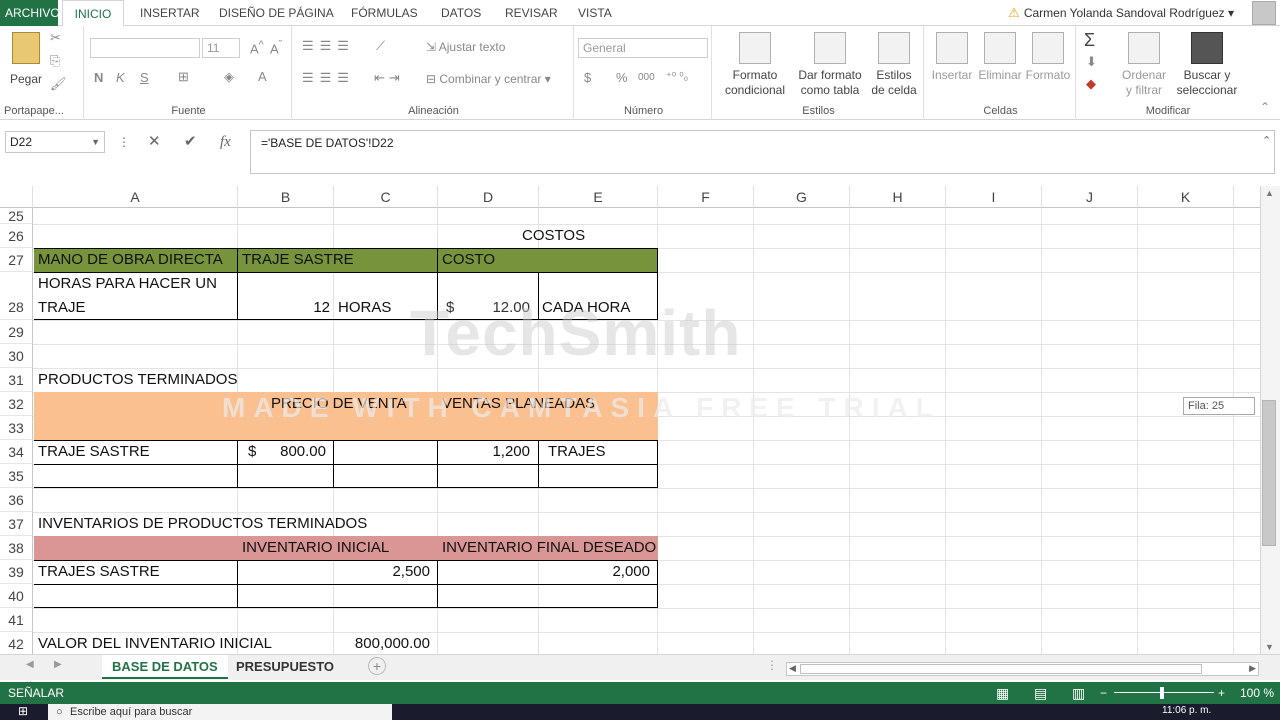  What do you see at coordinates (93, 13) in the screenshot?
I see `tab-home: INICIO` at bounding box center [93, 13].